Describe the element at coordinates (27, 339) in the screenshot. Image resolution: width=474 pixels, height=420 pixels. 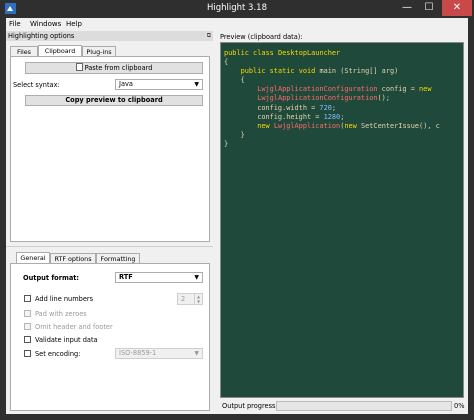
I see `validate-input-checkbox` at that location.